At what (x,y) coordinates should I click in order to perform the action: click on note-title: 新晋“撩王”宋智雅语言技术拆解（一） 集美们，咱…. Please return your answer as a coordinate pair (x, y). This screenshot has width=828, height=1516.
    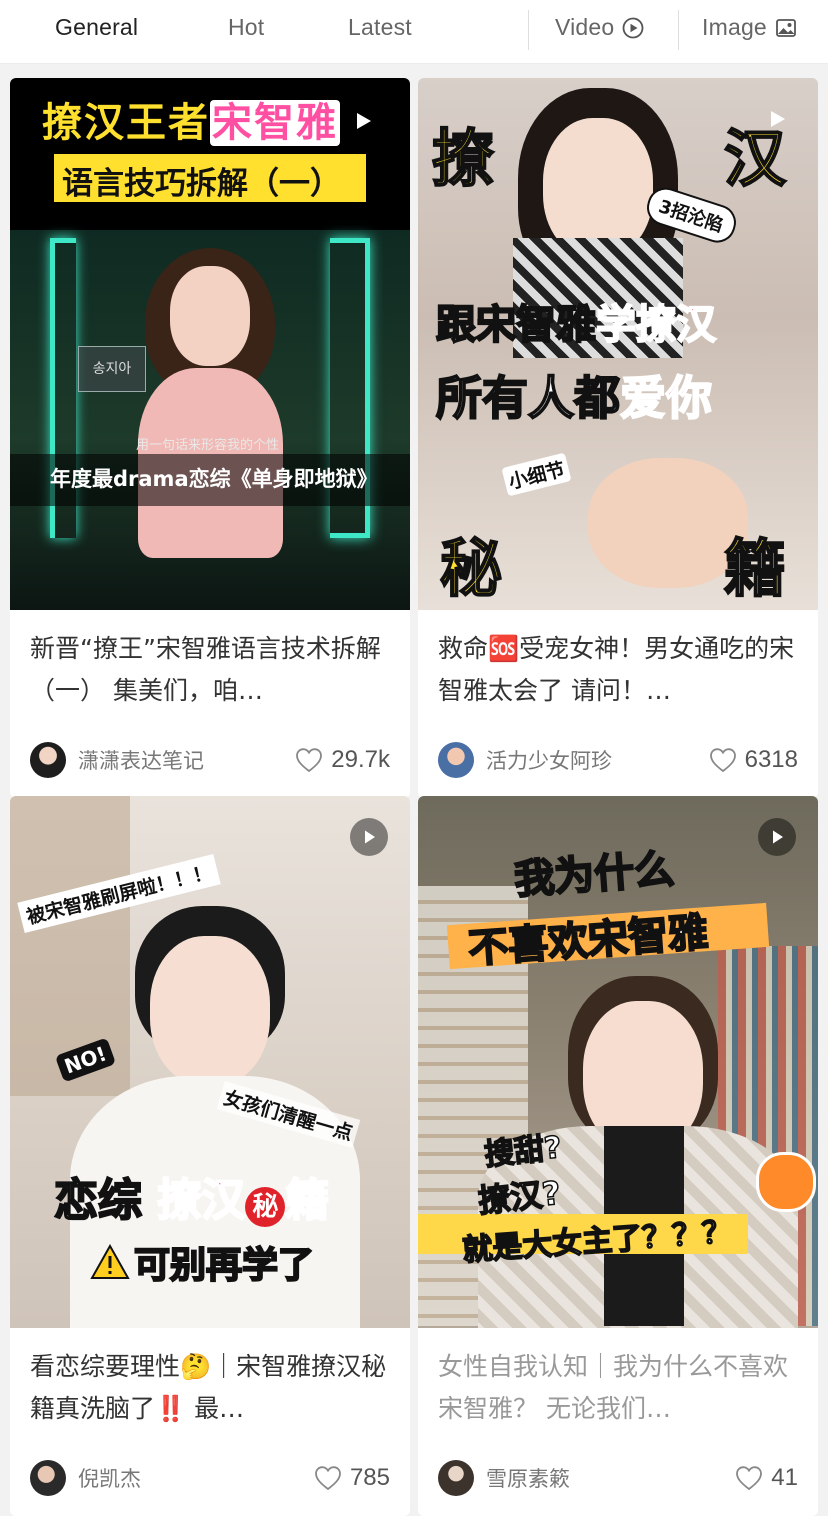
    Looking at the image, I should click on (210, 666).